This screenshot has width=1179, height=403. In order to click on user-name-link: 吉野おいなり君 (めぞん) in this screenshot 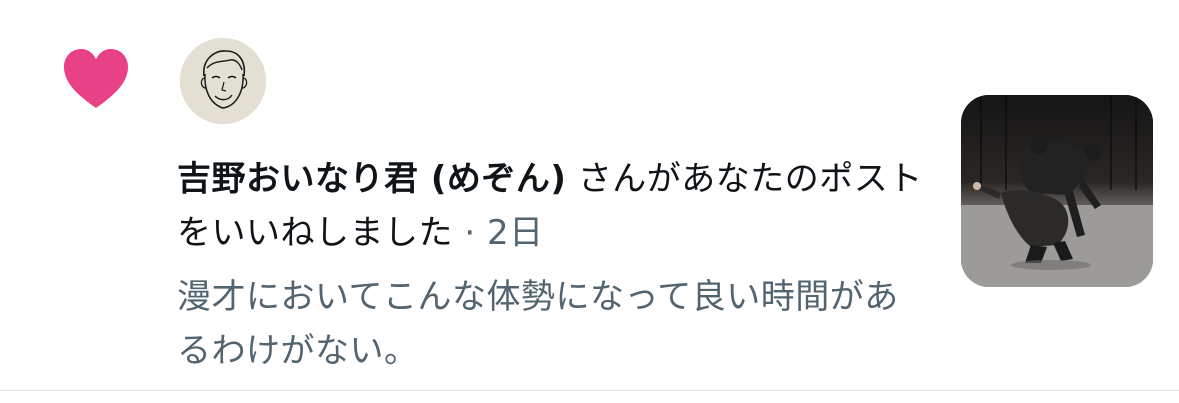, I will do `click(371, 179)`.